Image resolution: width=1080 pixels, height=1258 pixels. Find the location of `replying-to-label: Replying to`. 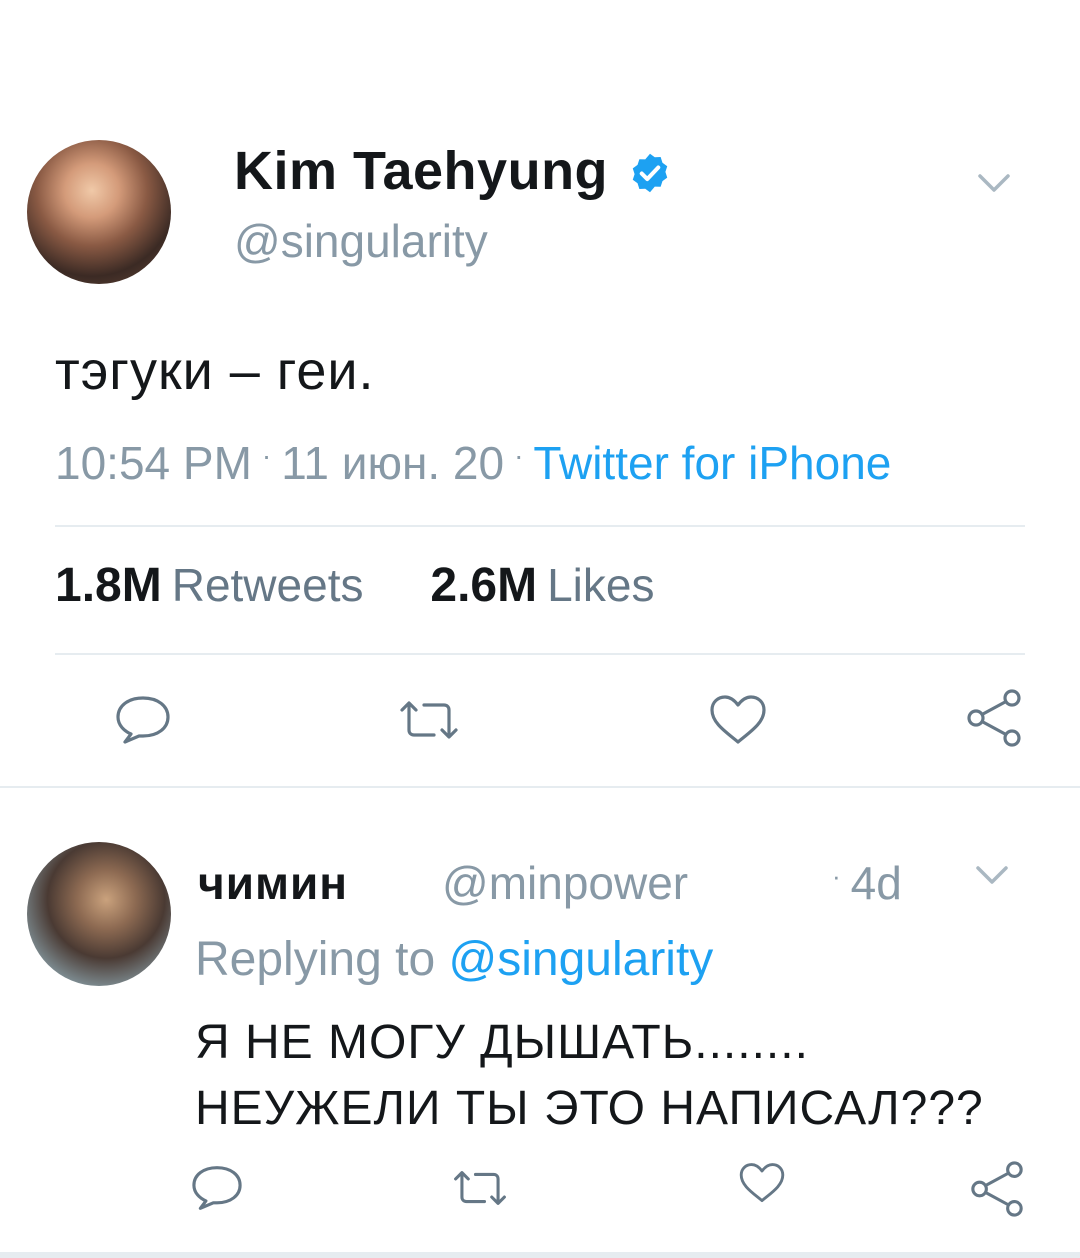

replying-to-label: Replying to is located at coordinates (315, 959).